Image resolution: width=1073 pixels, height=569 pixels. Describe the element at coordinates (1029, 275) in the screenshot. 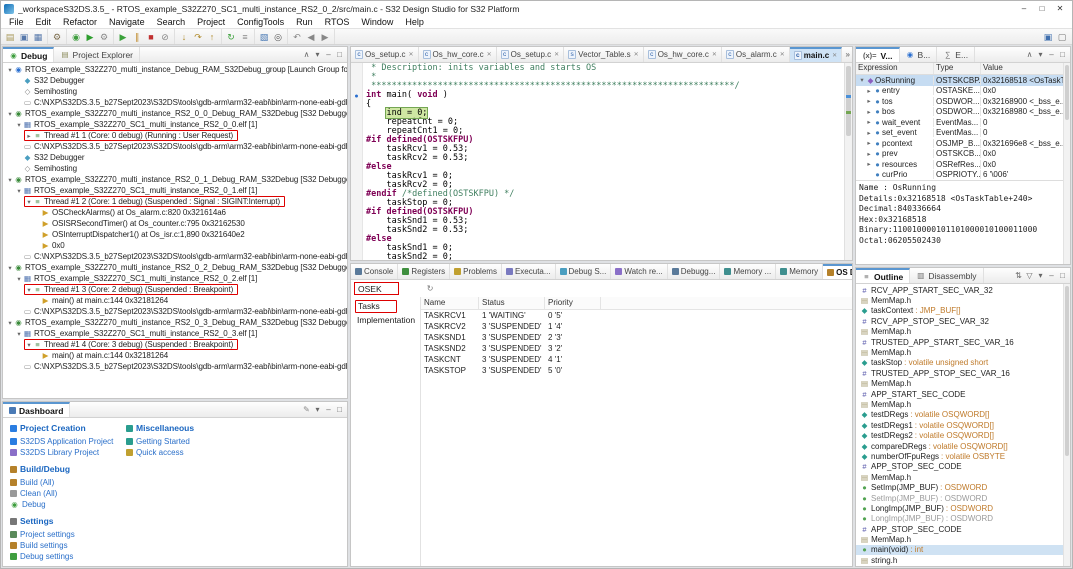

I see `filter-icon: ▽` at that location.